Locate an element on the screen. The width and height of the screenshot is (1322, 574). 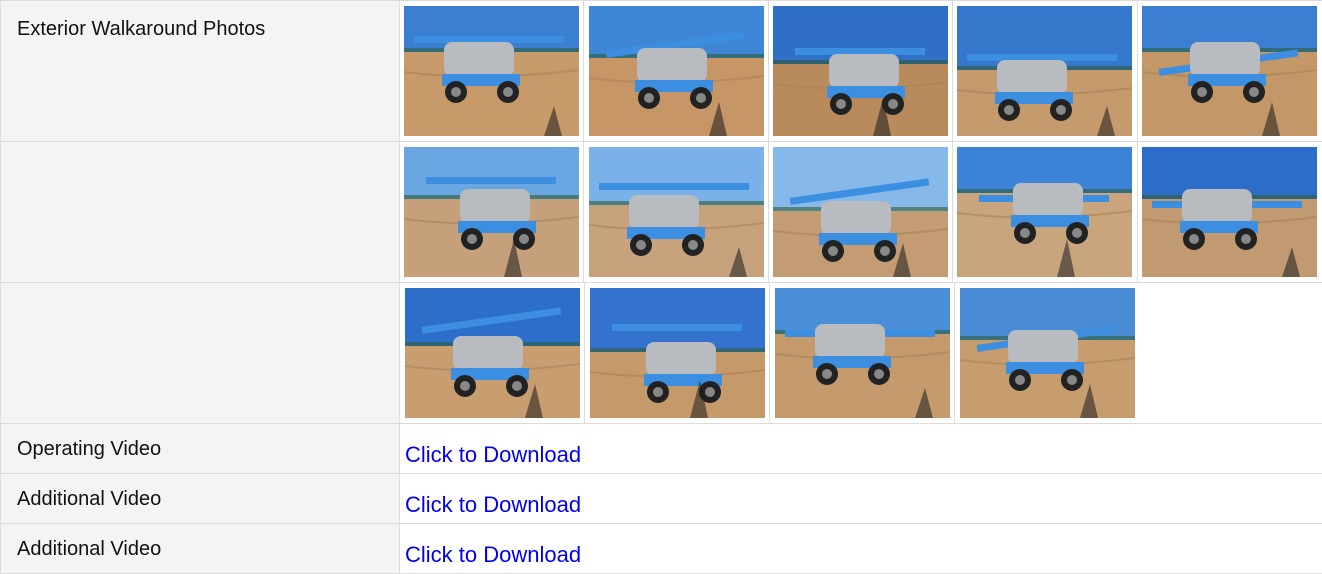
photo-front-quarter-icon is located at coordinates (862, 353).